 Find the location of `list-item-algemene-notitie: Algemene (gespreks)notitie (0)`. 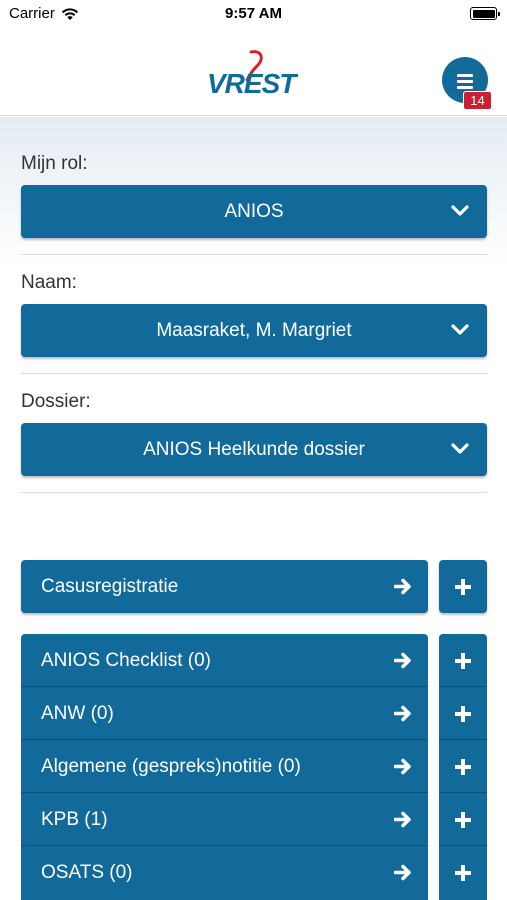

list-item-algemene-notitie: Algemene (gespreks)notitie (0) is located at coordinates (224, 766).